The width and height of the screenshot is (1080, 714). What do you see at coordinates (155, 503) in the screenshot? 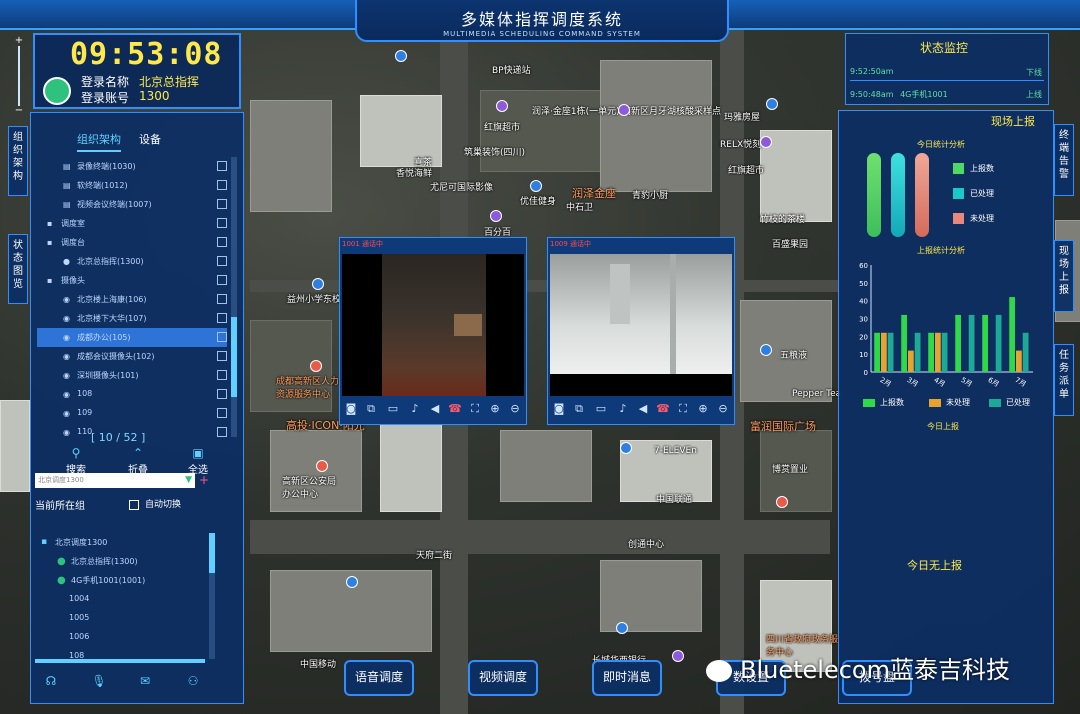
I see `auto-switch-toggle: 自动切换` at bounding box center [155, 503].